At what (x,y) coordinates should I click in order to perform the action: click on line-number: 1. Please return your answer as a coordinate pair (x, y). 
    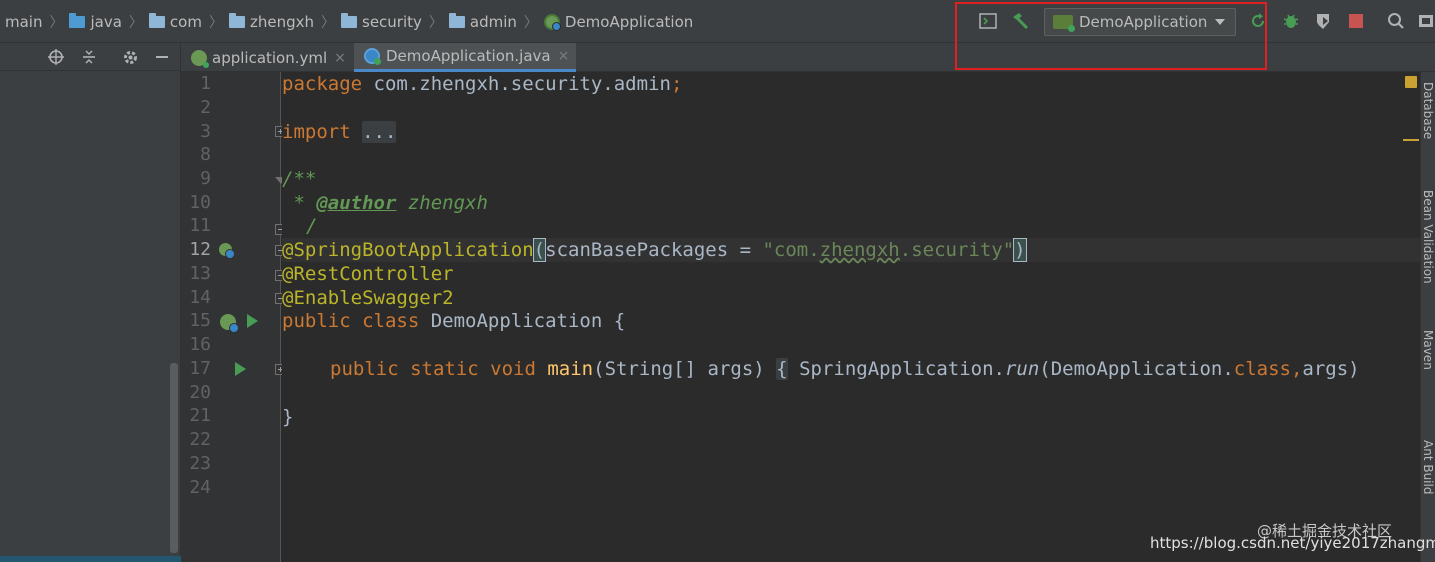
    Looking at the image, I should click on (205, 83).